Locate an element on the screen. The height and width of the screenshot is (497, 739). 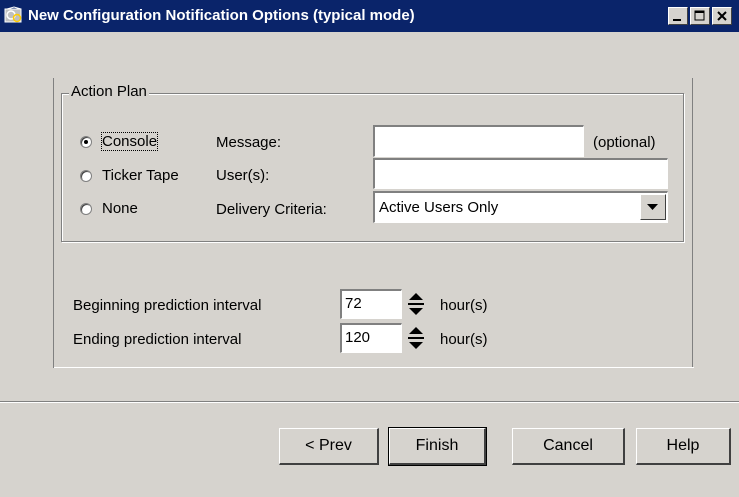
radio-ticker-tape-label: Ticker Tape is located at coordinates (140, 175).